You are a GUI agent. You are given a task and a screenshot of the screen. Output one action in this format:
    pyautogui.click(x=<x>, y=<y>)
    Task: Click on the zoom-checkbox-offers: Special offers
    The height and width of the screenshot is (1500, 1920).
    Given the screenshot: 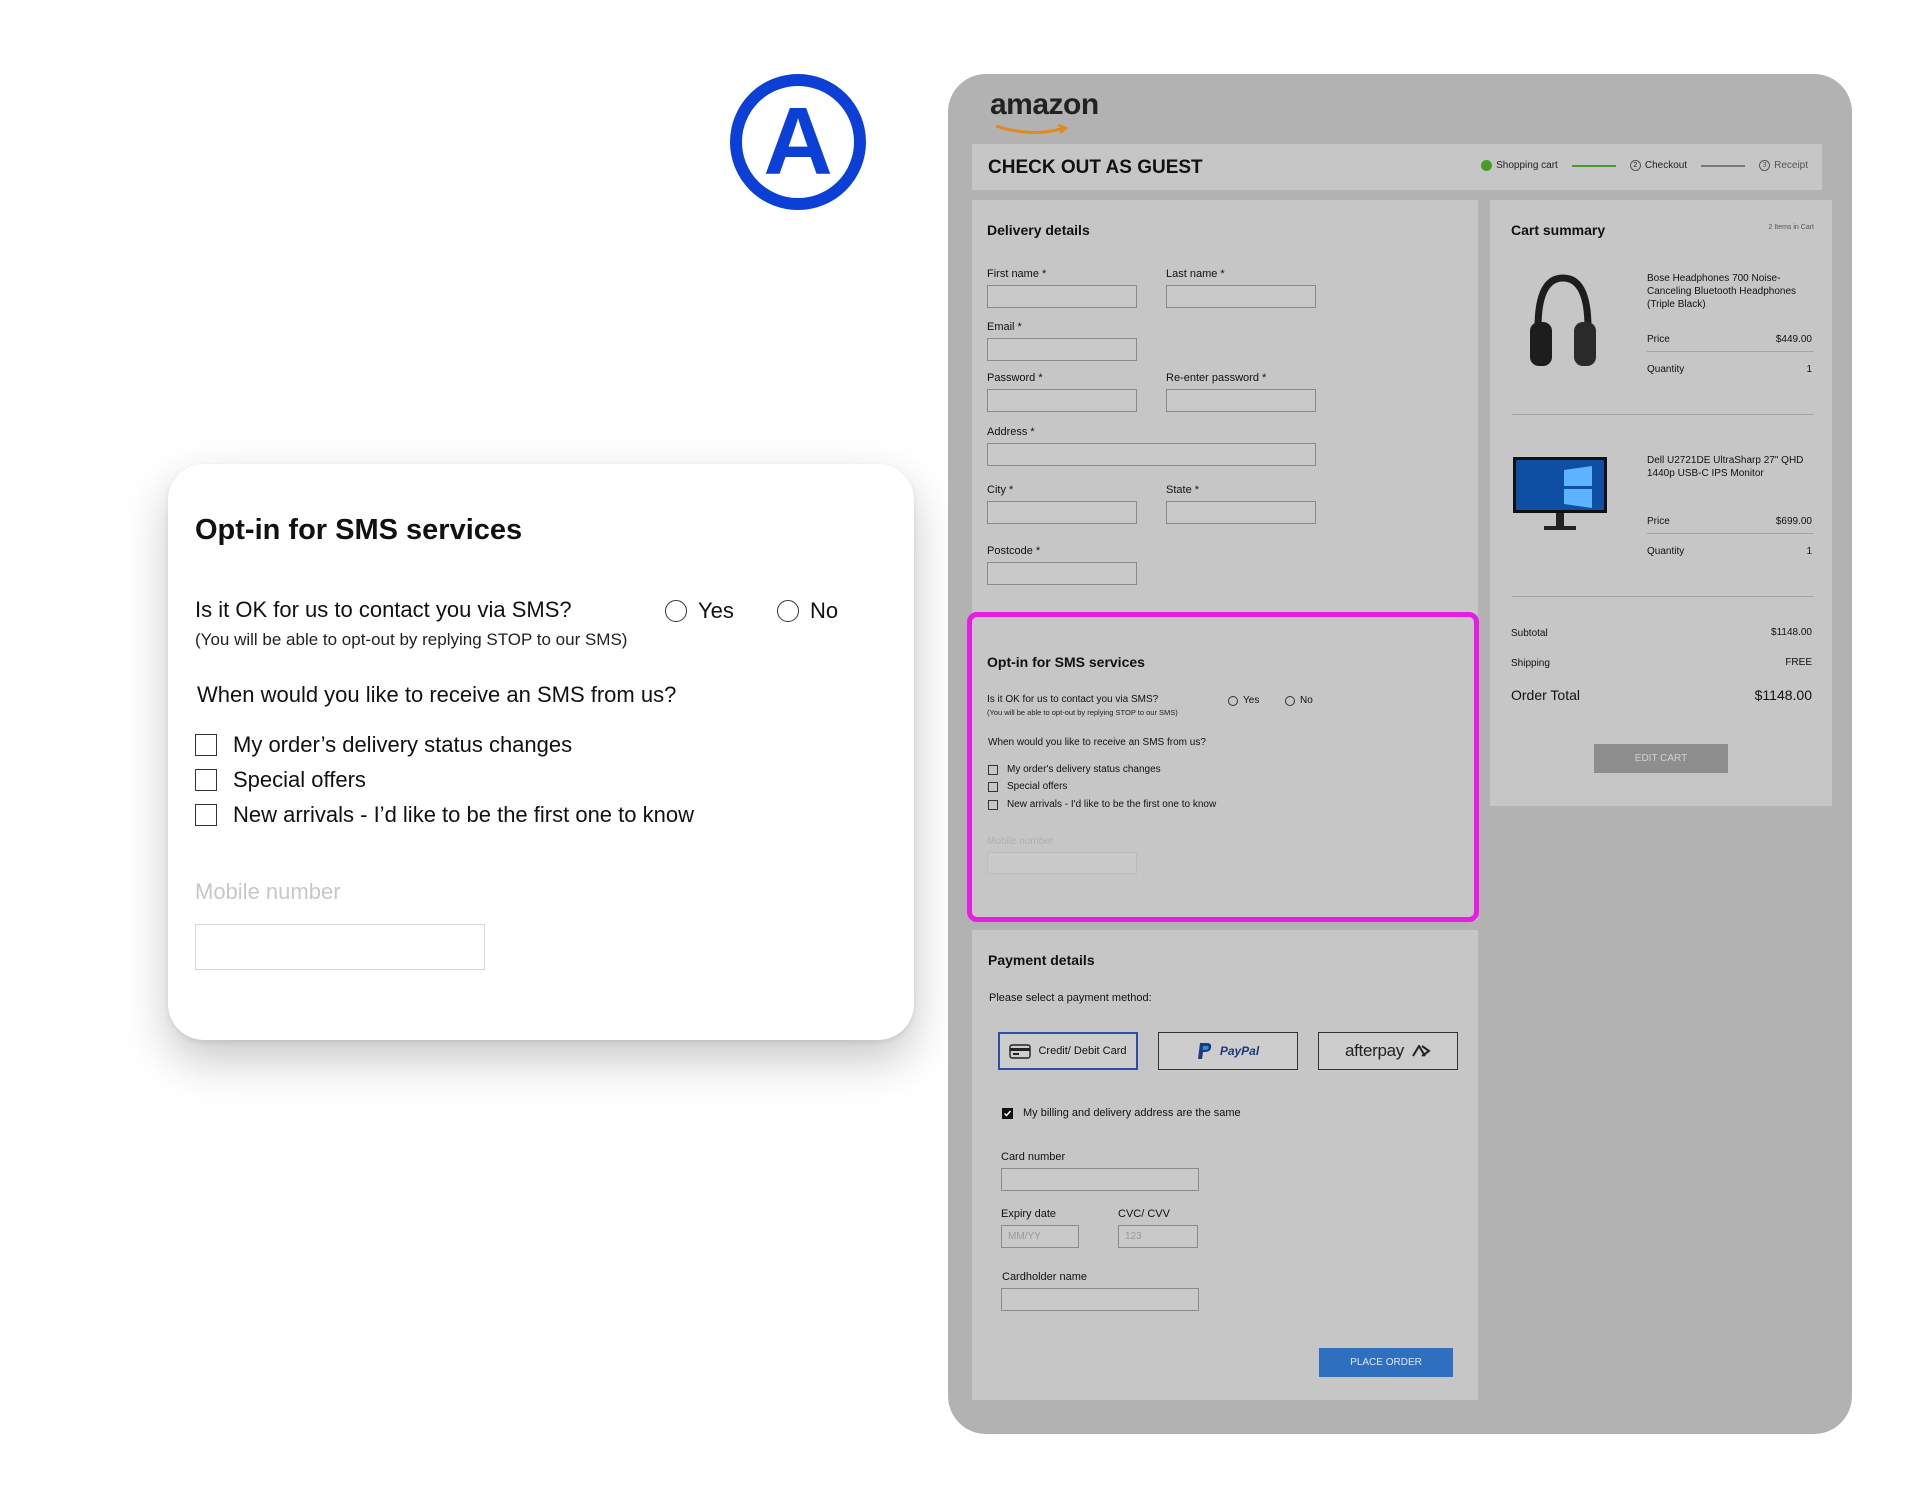 What is the action you would take?
    pyautogui.click(x=280, y=780)
    